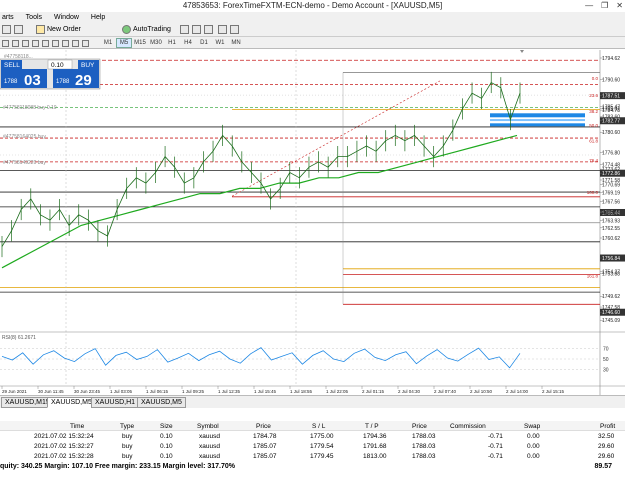 The height and width of the screenshot is (479, 625). I want to click on close-button: ✕, so click(619, 5).